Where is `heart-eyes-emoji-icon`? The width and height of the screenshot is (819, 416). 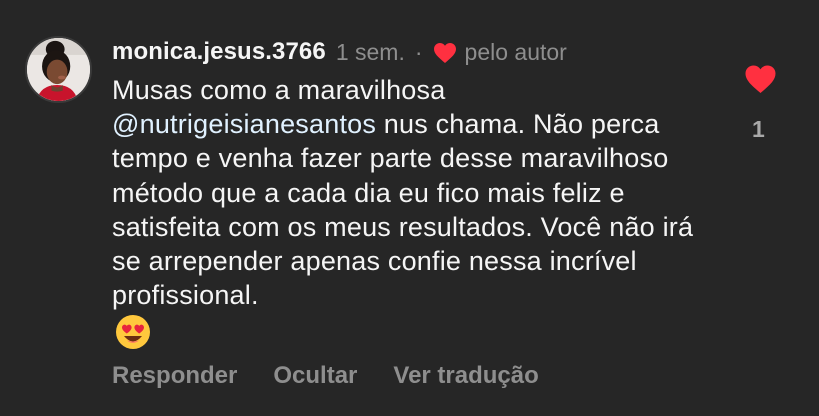 heart-eyes-emoji-icon is located at coordinates (133, 332).